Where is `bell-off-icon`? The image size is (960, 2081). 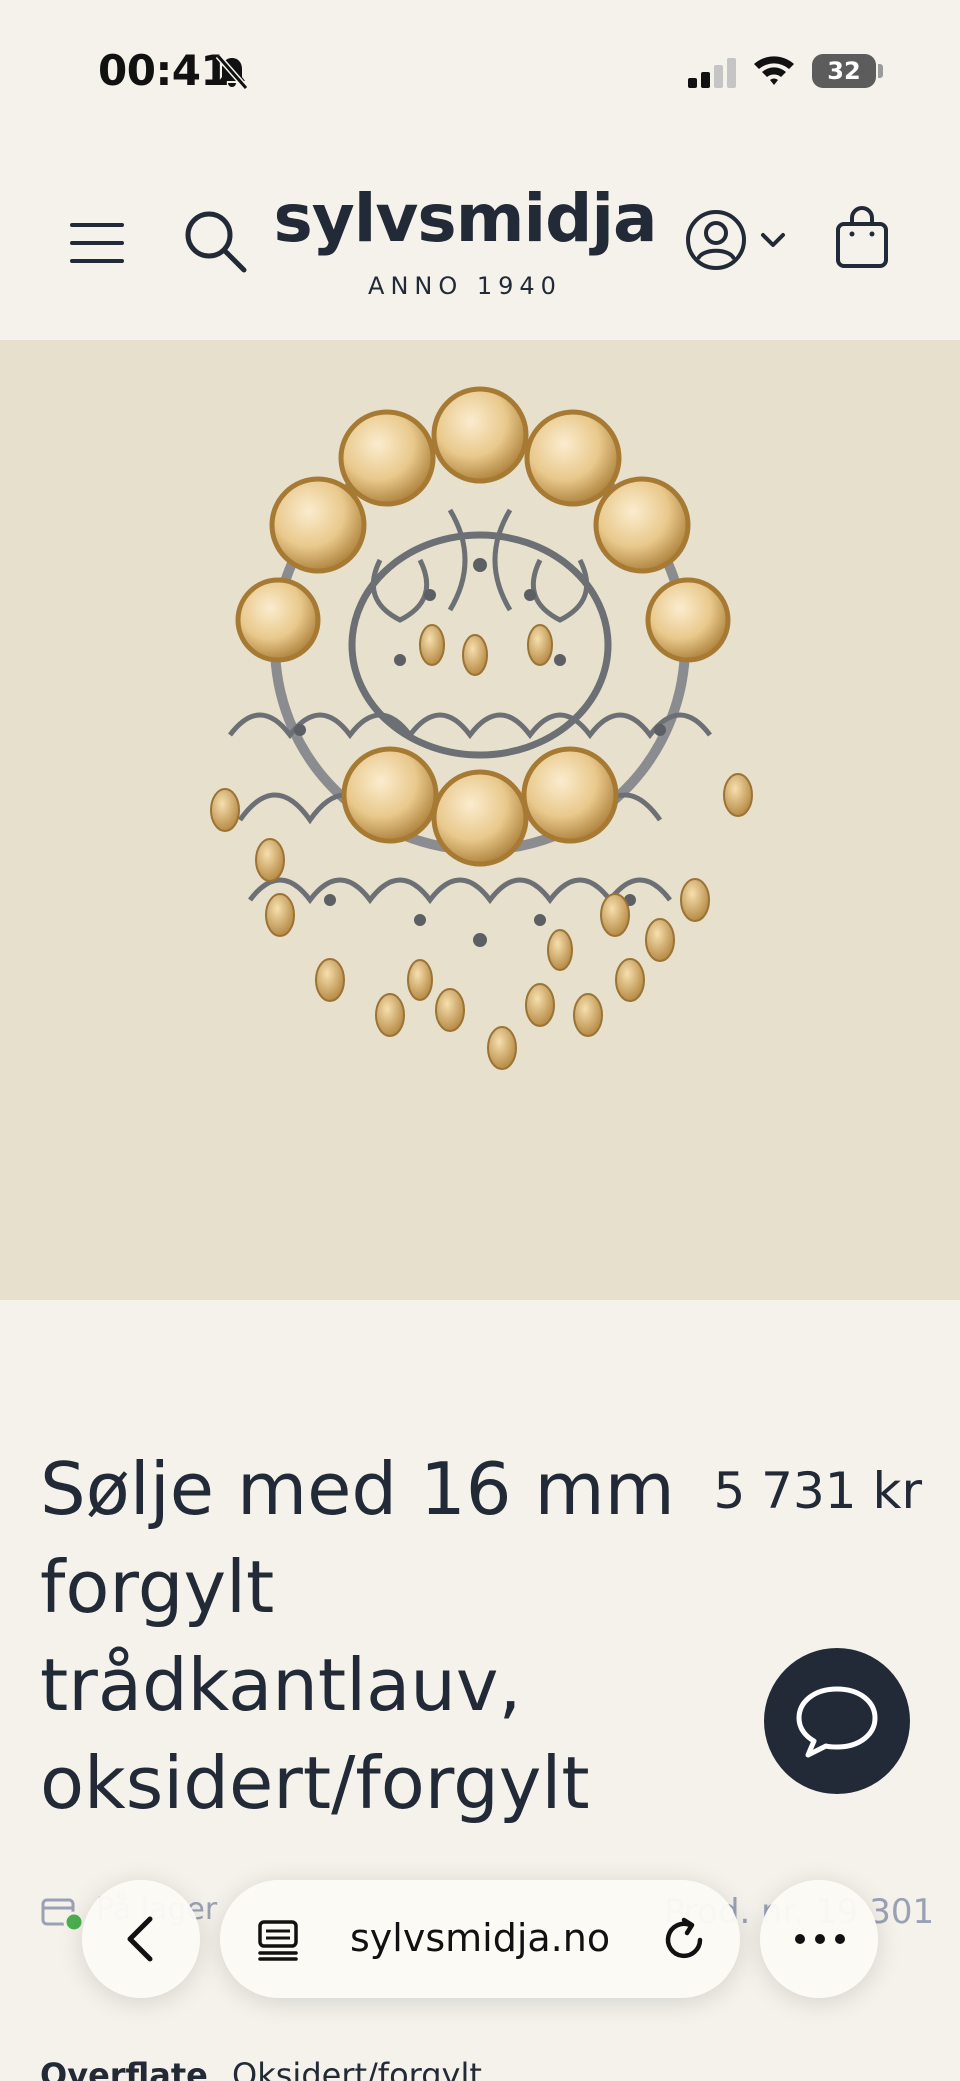 bell-off-icon is located at coordinates (232, 72).